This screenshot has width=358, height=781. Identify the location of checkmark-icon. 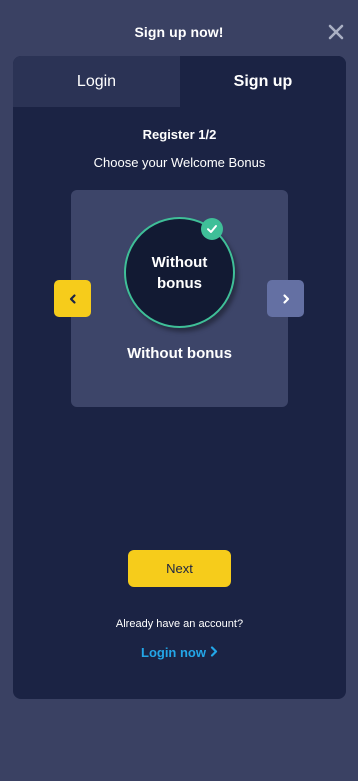
(212, 229).